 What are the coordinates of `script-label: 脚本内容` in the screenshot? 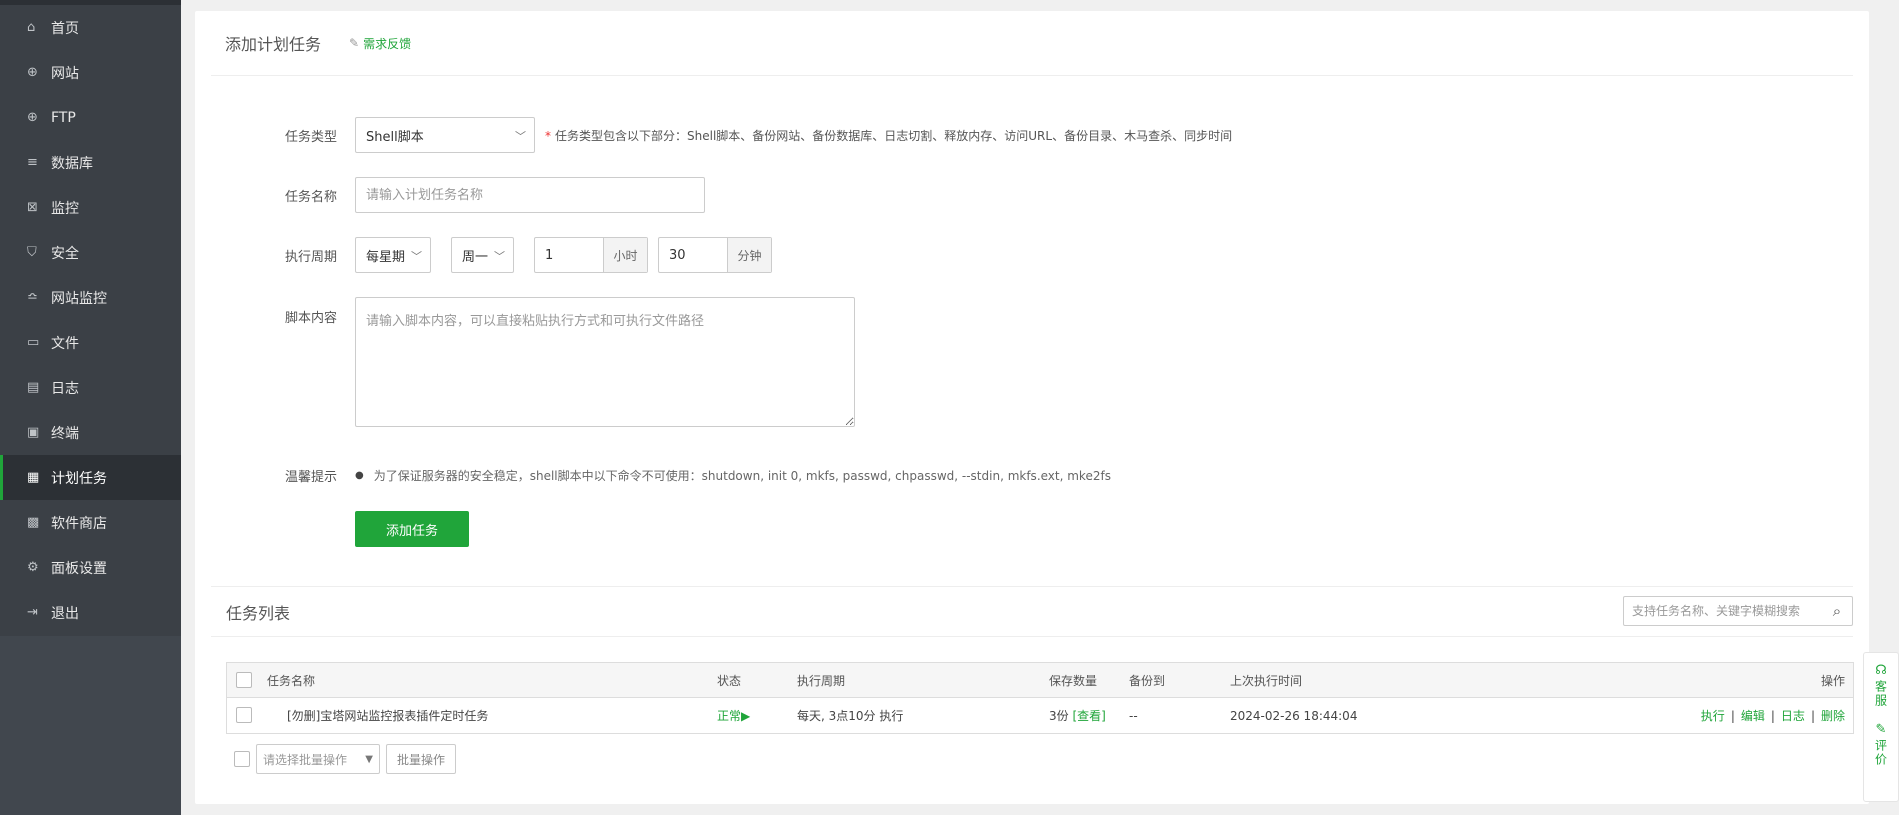 It's located at (310, 318).